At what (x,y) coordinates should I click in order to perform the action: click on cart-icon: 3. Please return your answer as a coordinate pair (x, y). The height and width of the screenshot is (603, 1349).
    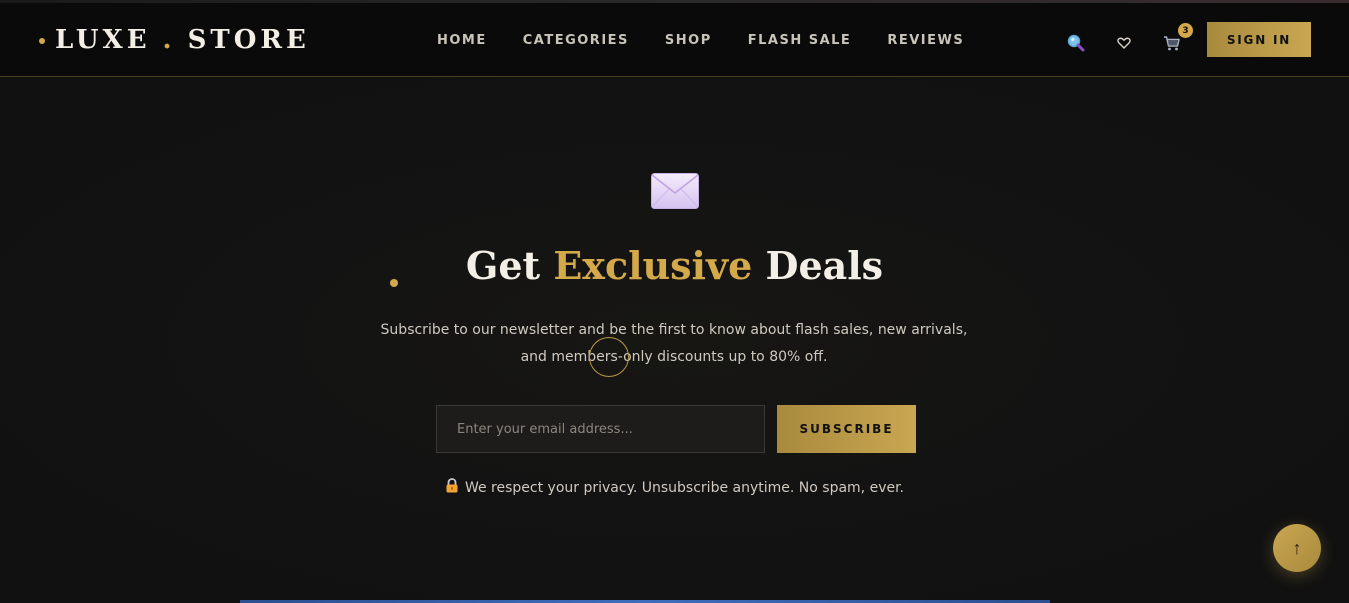
    Looking at the image, I should click on (1176, 39).